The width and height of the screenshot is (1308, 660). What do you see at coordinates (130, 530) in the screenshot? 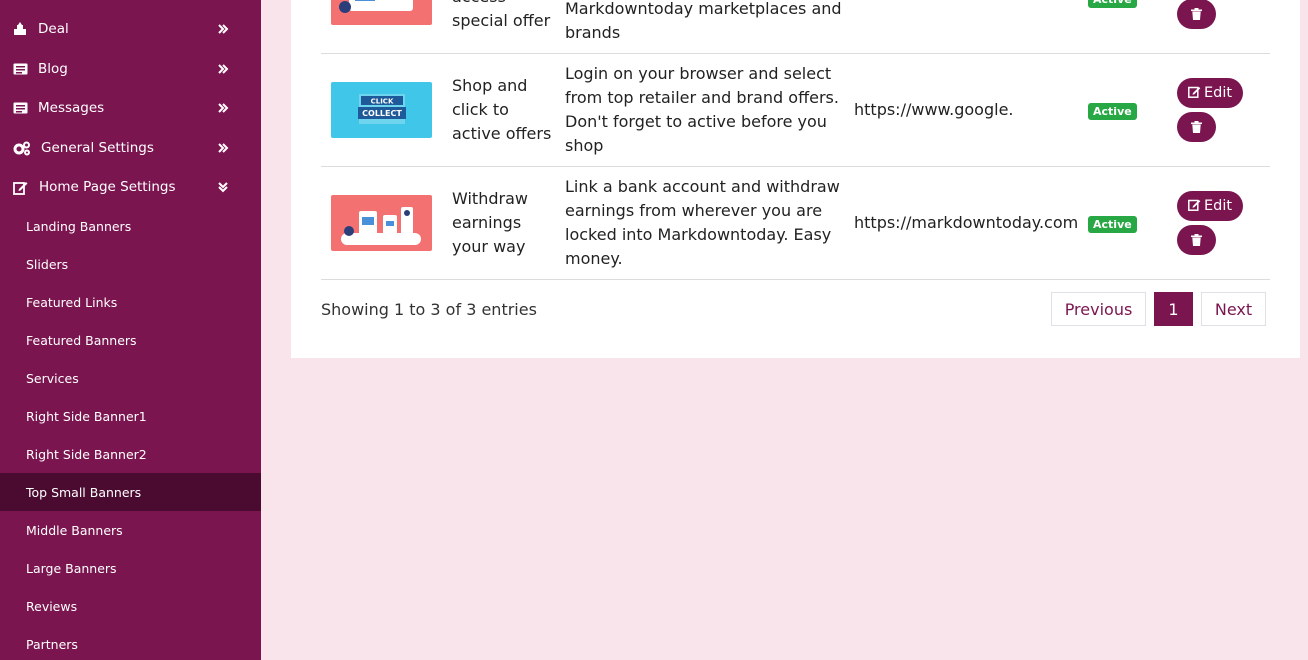
I see `sidebar-subitem-middle-banners: Middle Banners` at bounding box center [130, 530].